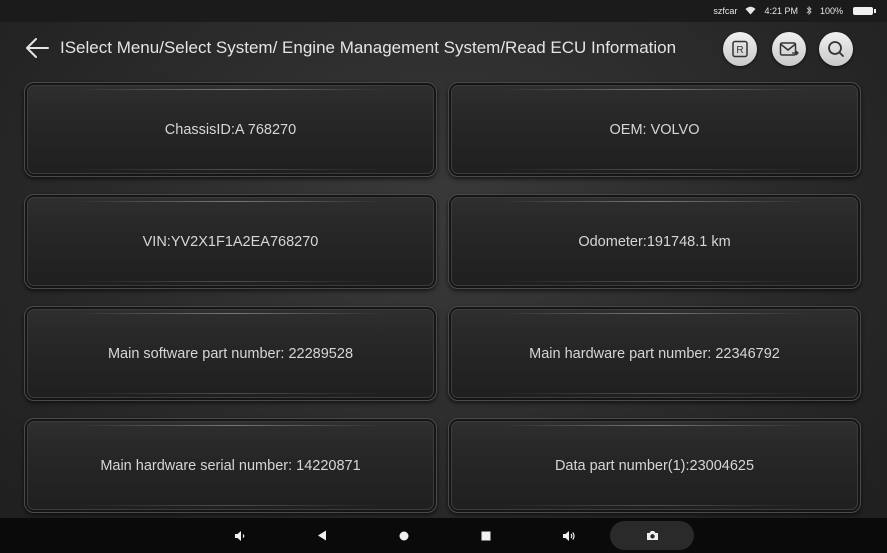  I want to click on info-card-label: Main software part number: 22289528, so click(230, 353).